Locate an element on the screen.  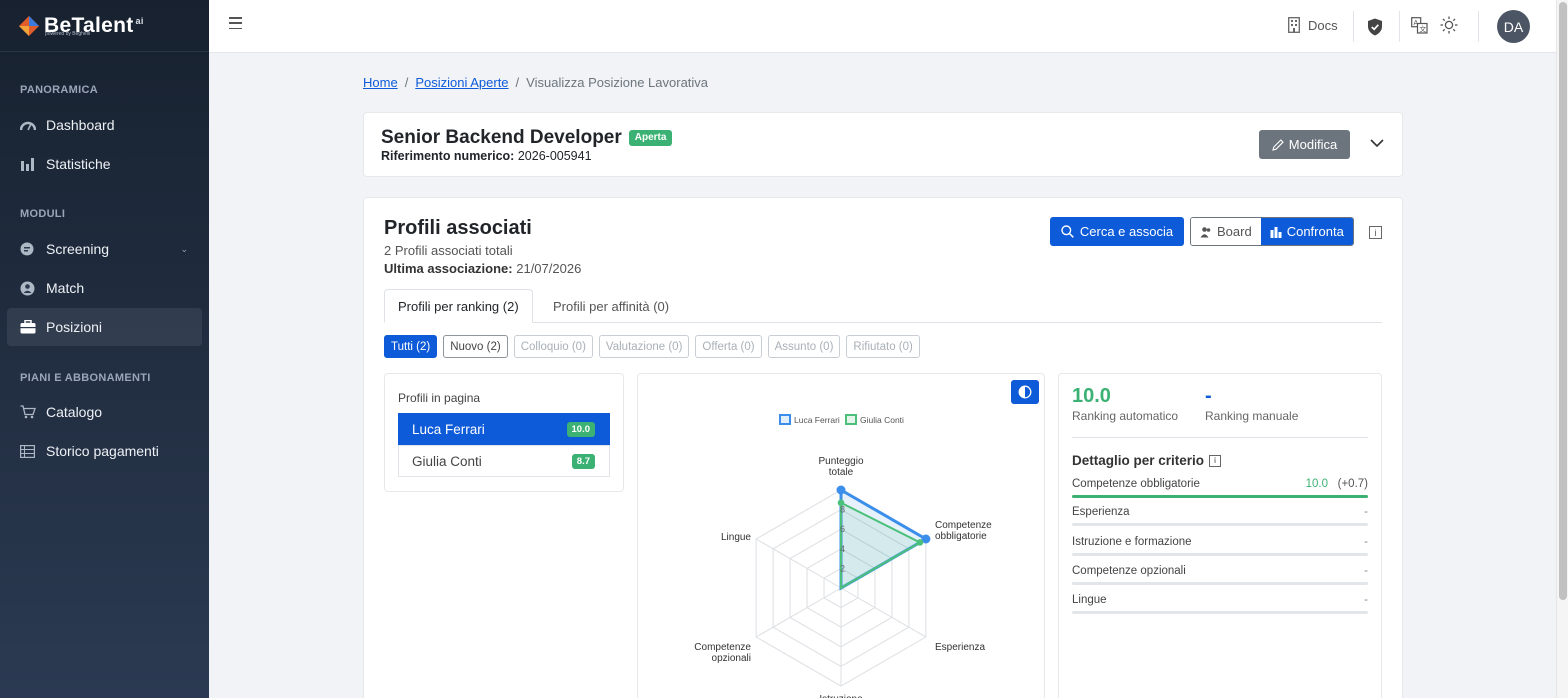
search-icon is located at coordinates (1067, 231).